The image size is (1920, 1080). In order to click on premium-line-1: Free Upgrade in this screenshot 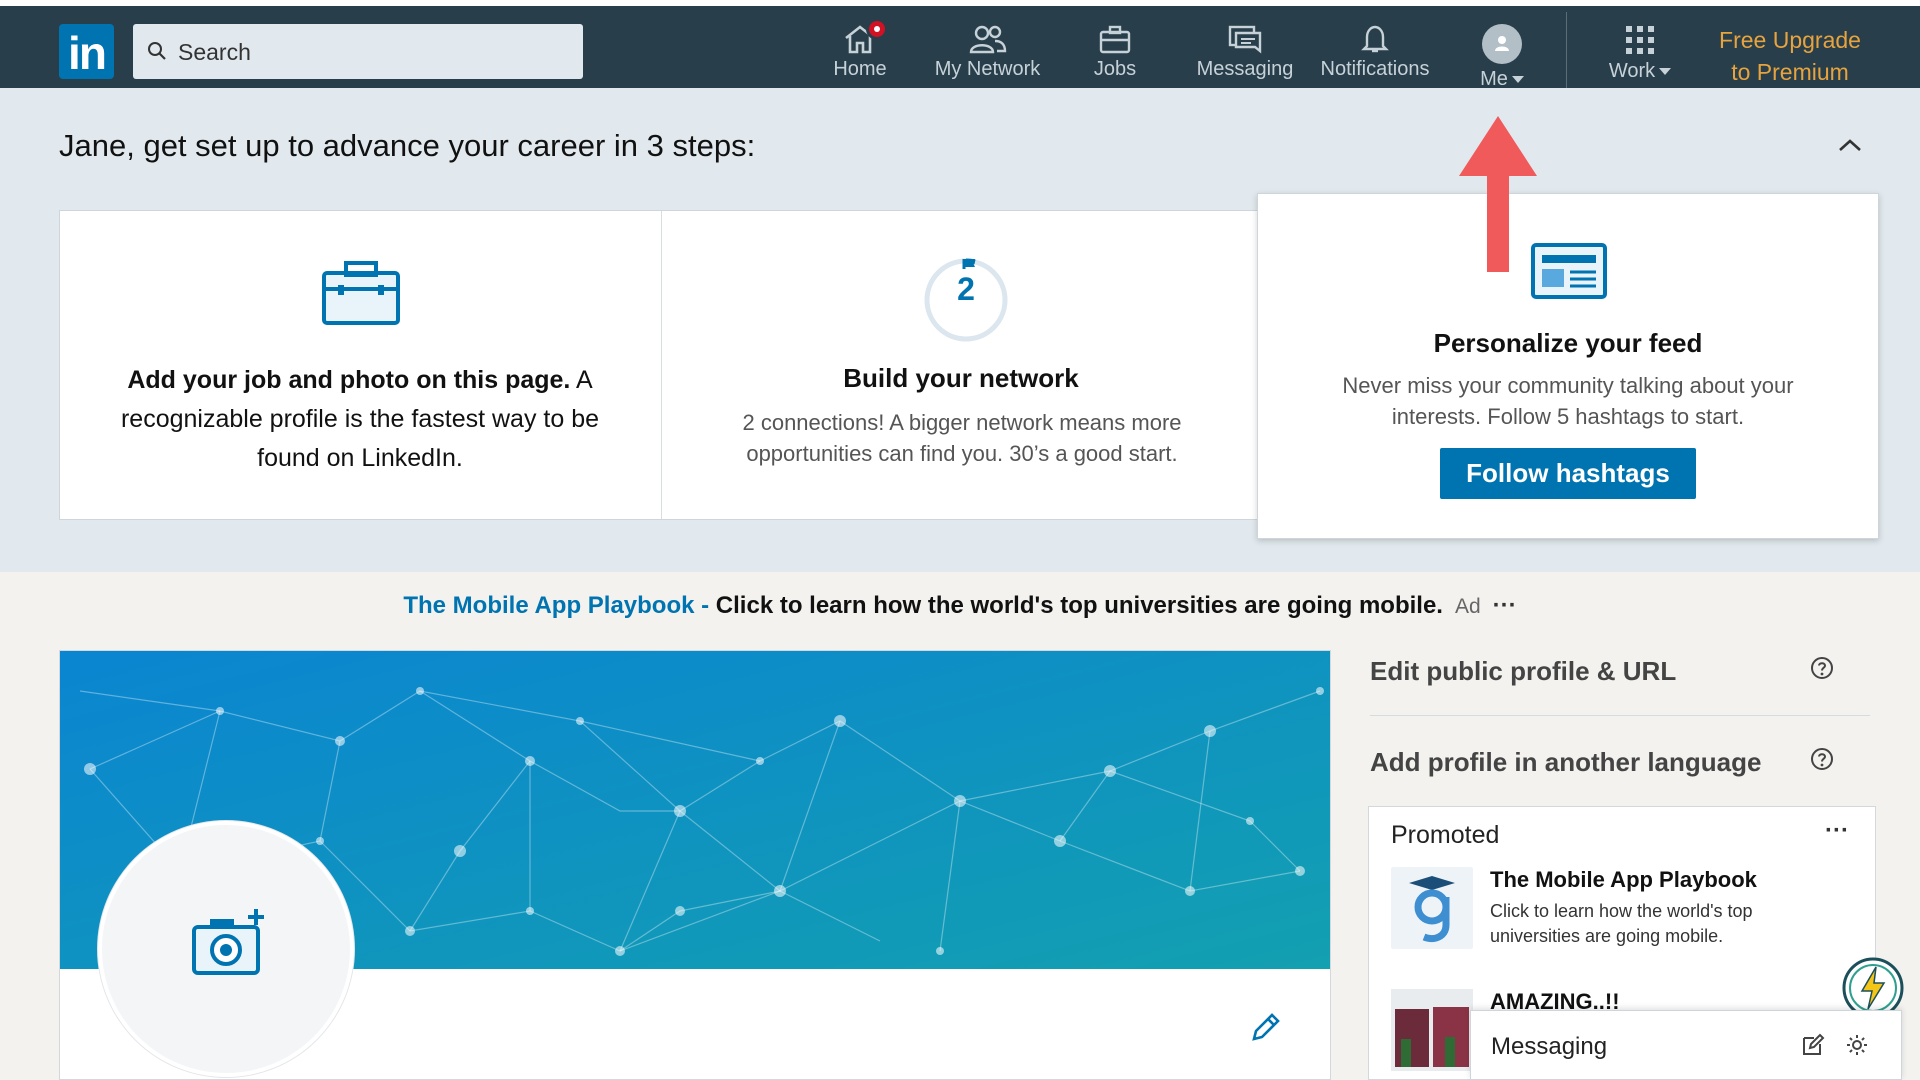, I will do `click(1790, 40)`.